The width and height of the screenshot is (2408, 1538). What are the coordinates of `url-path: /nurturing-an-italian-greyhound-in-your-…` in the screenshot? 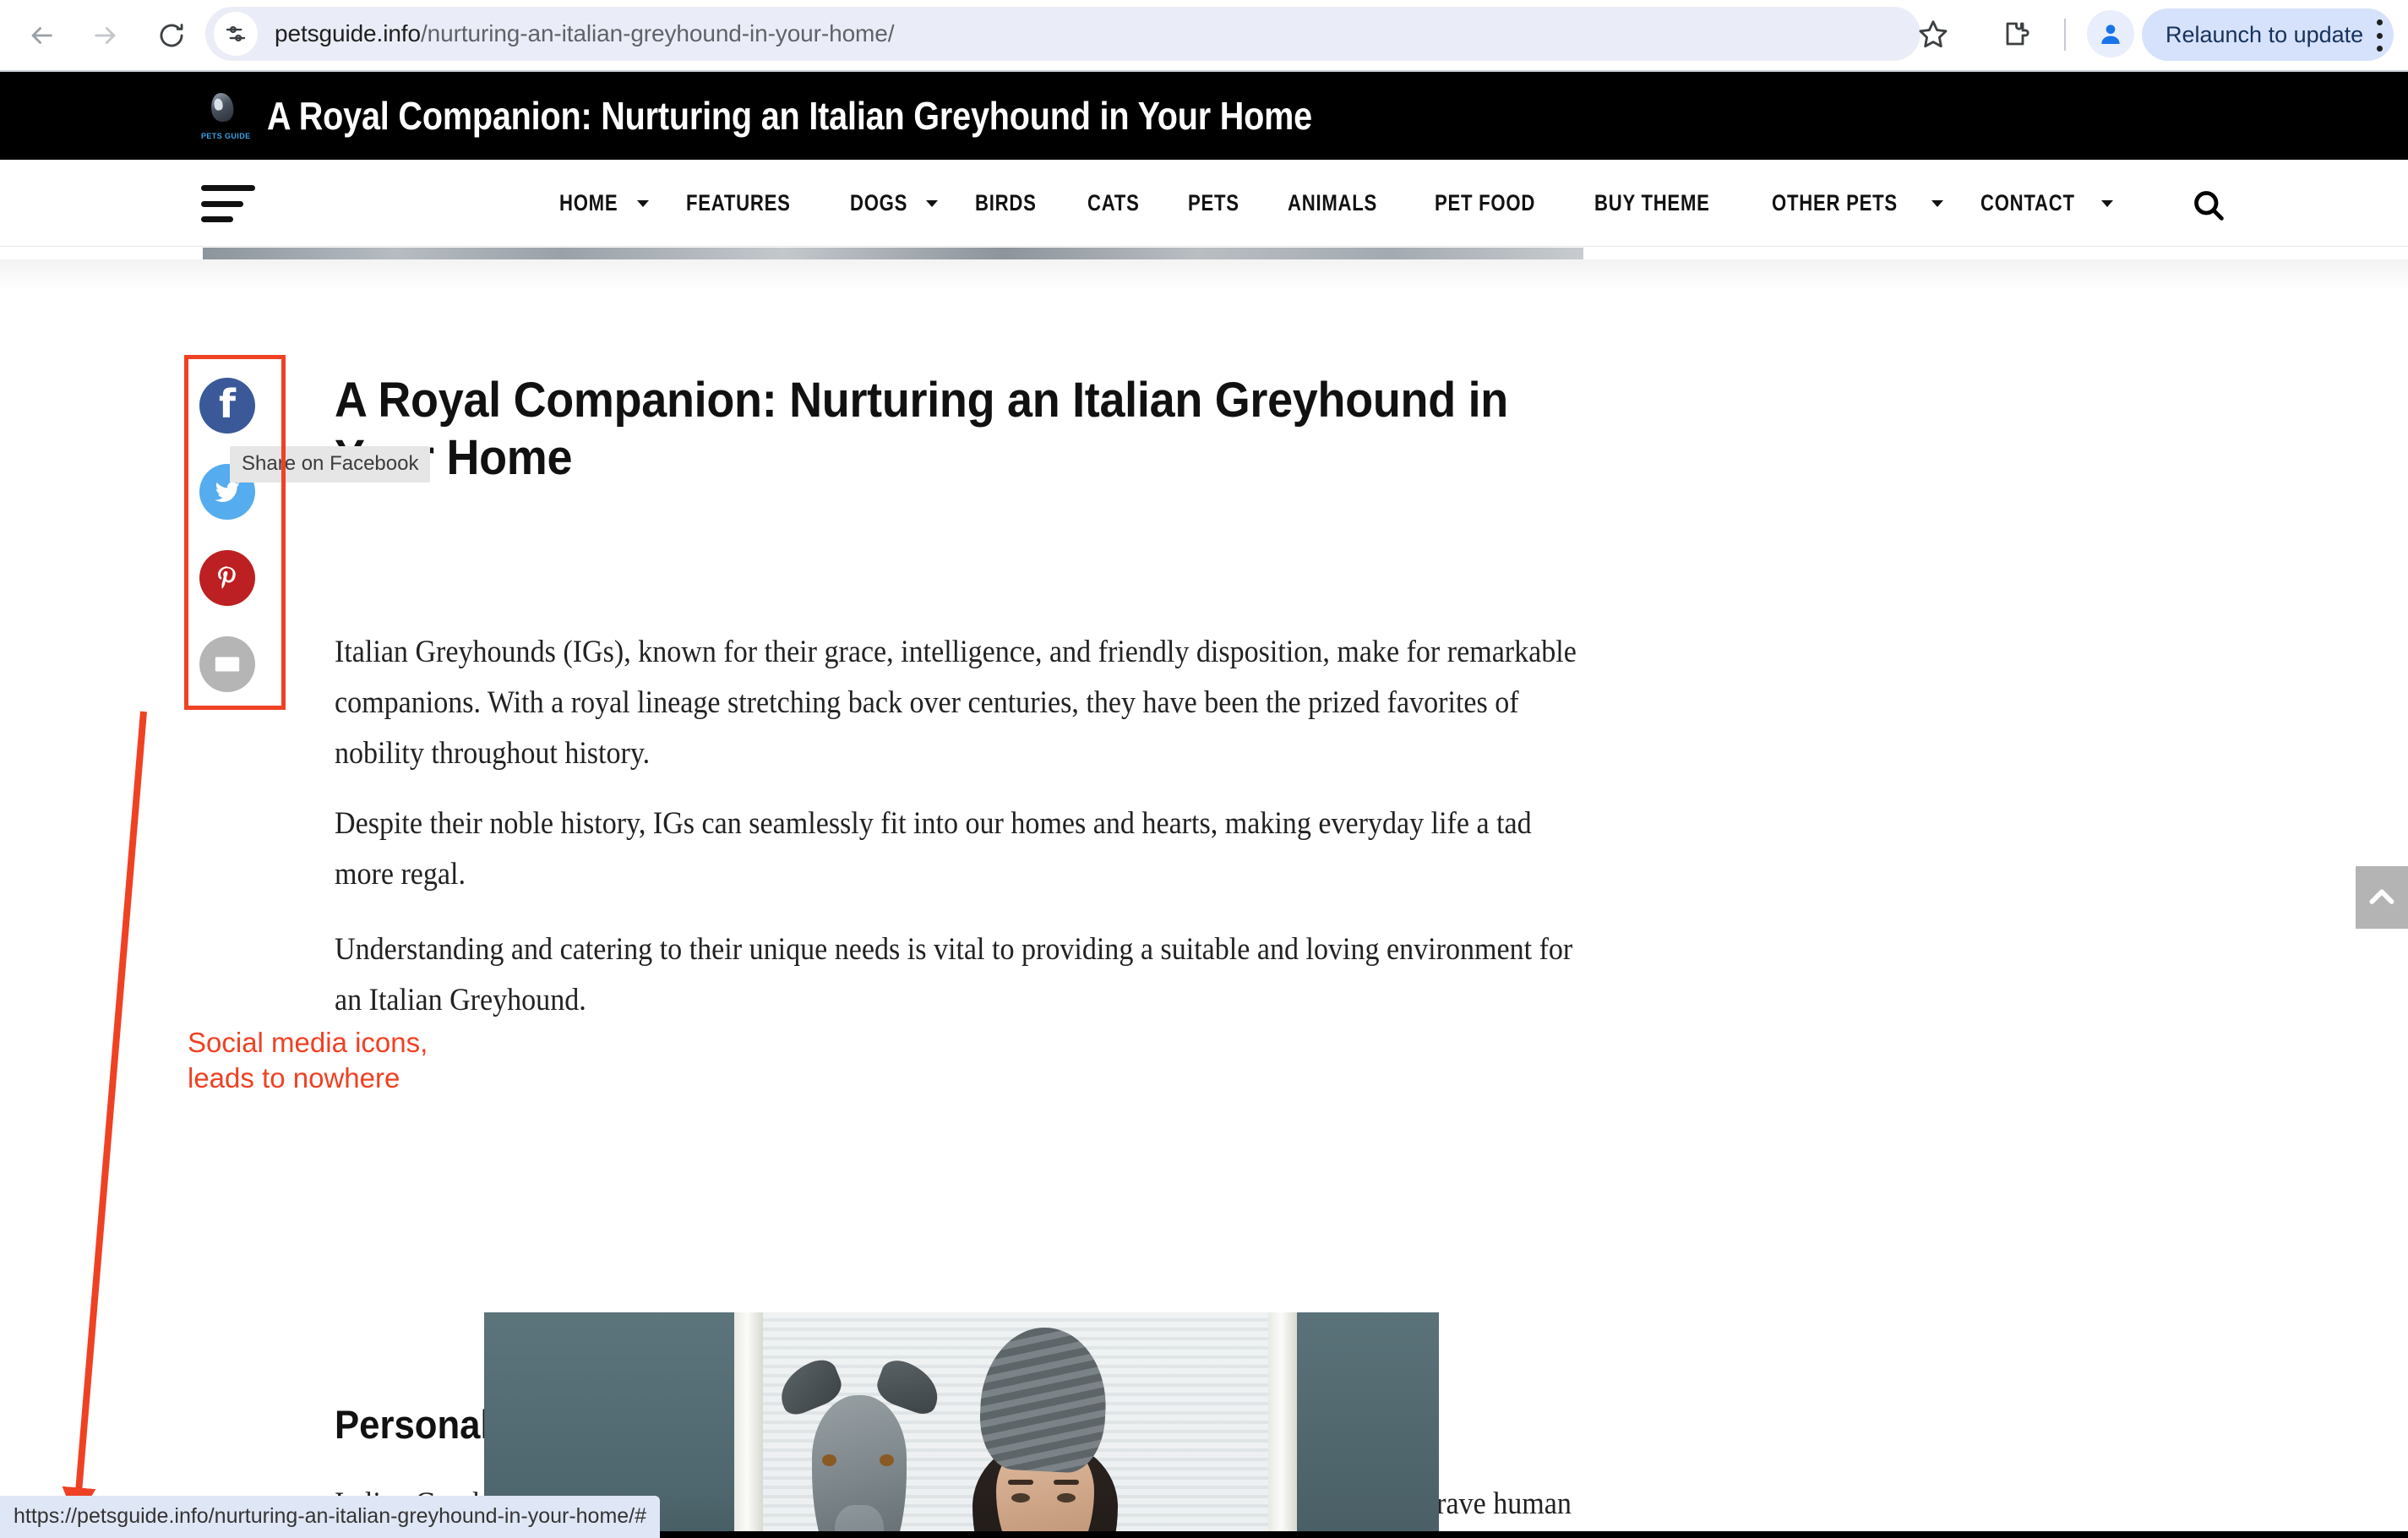 It's located at (657, 33).